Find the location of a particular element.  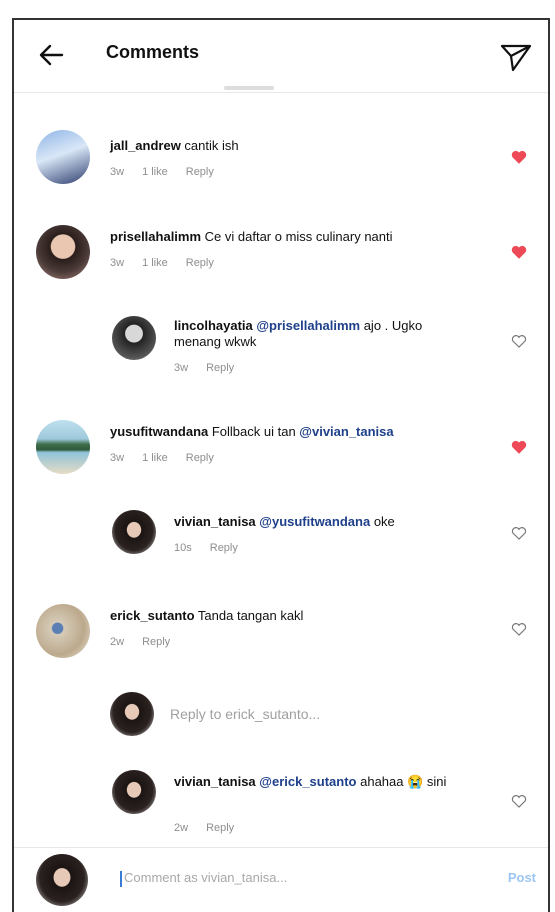

comment-body: Follback ui tan is located at coordinates (254, 431).